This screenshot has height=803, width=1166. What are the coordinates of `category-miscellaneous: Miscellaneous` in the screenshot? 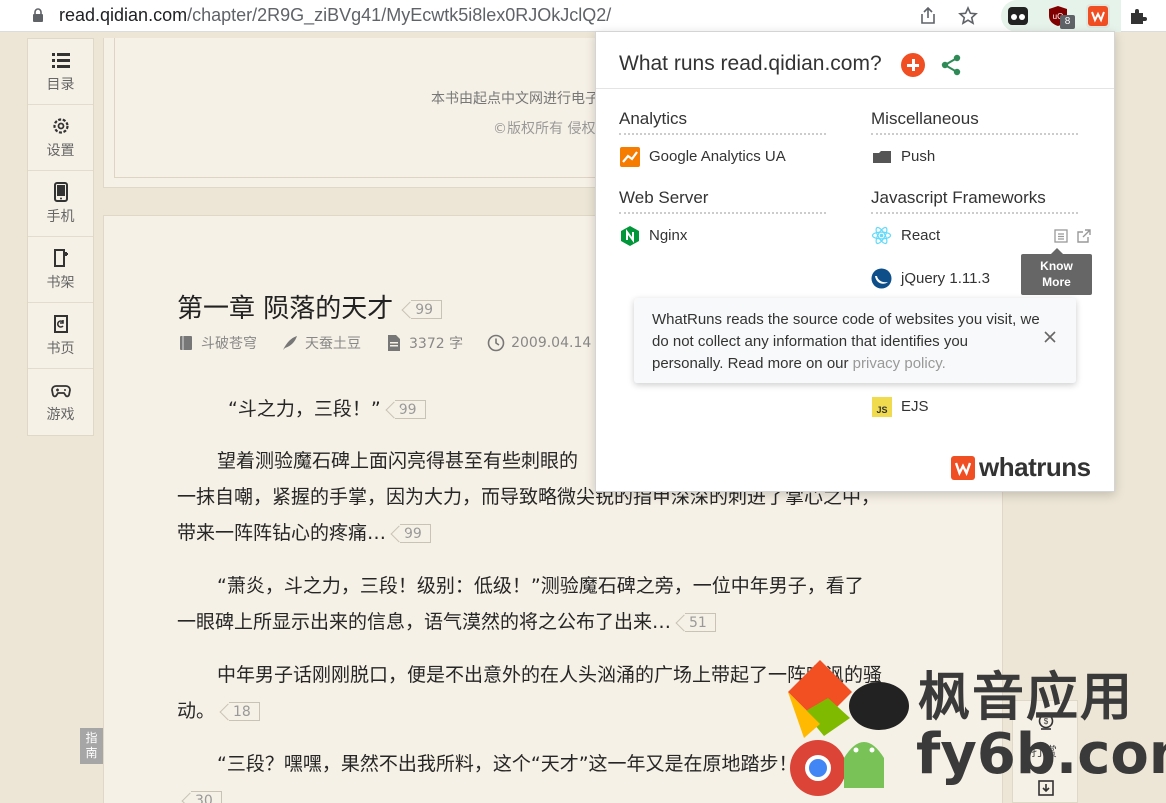 It's located at (974, 122).